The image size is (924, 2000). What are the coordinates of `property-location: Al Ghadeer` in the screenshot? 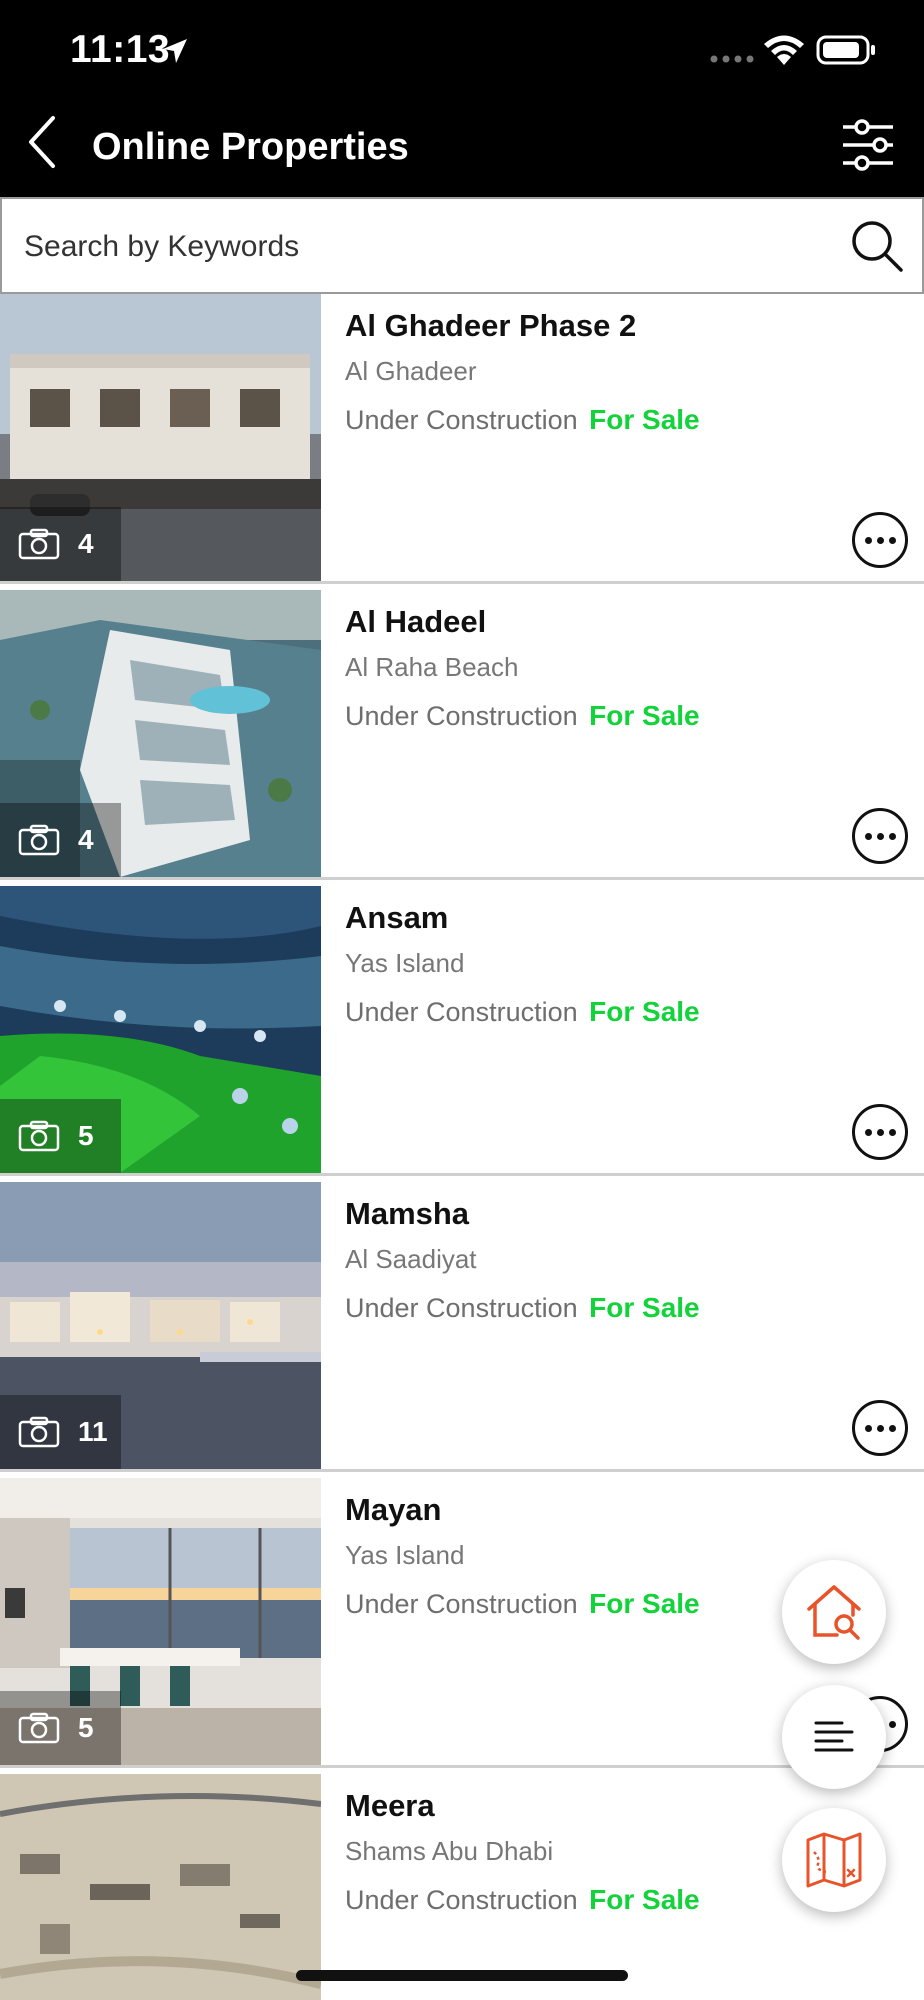 It's located at (411, 371).